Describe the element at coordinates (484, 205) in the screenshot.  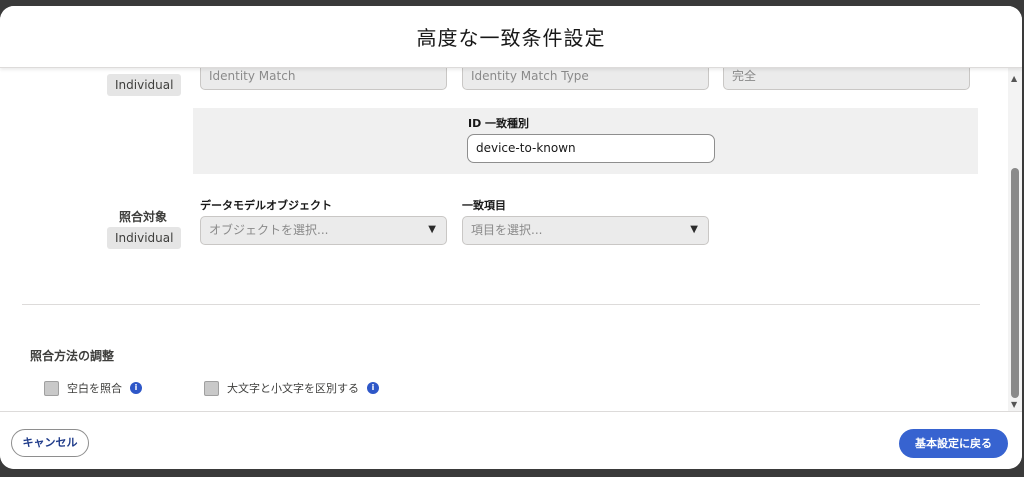
I see `match-field-label: 一致項目` at that location.